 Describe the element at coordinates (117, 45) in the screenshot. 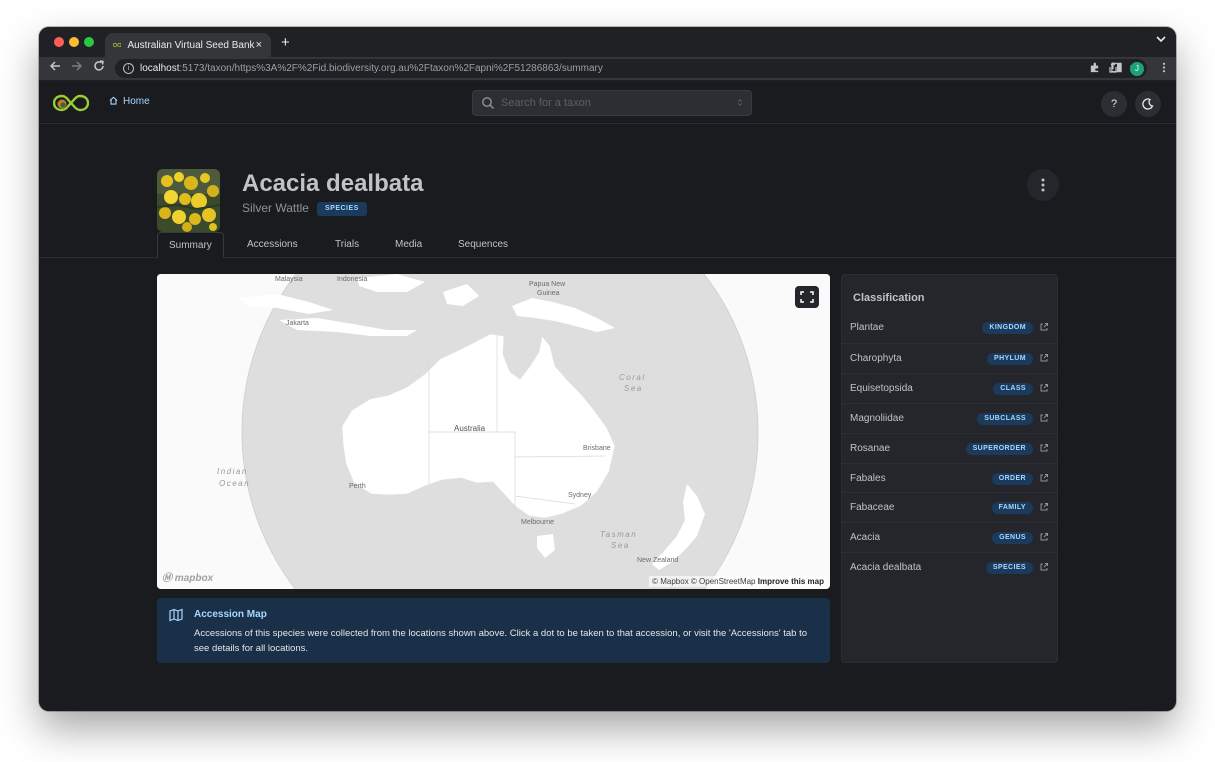

I see `infinity-logo-icon` at that location.